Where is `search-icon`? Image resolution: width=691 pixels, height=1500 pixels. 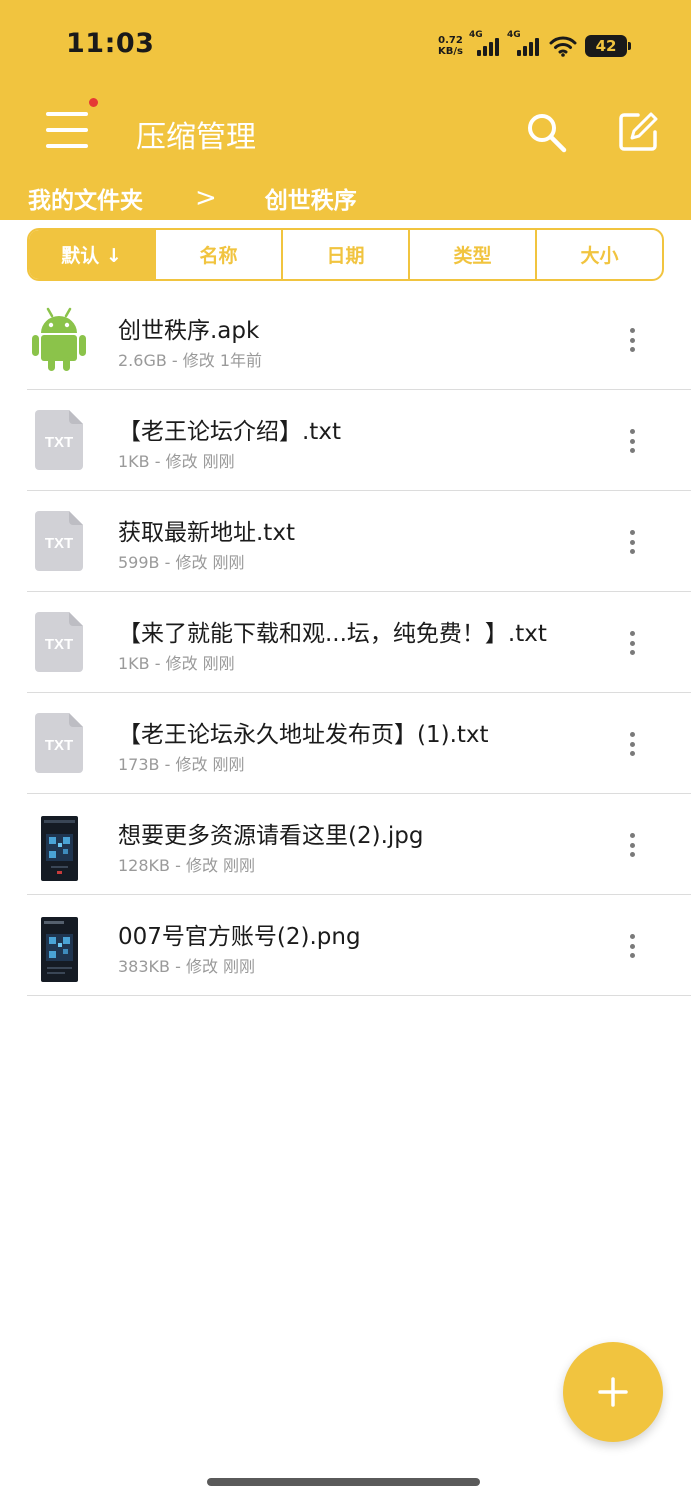 search-icon is located at coordinates (546, 132).